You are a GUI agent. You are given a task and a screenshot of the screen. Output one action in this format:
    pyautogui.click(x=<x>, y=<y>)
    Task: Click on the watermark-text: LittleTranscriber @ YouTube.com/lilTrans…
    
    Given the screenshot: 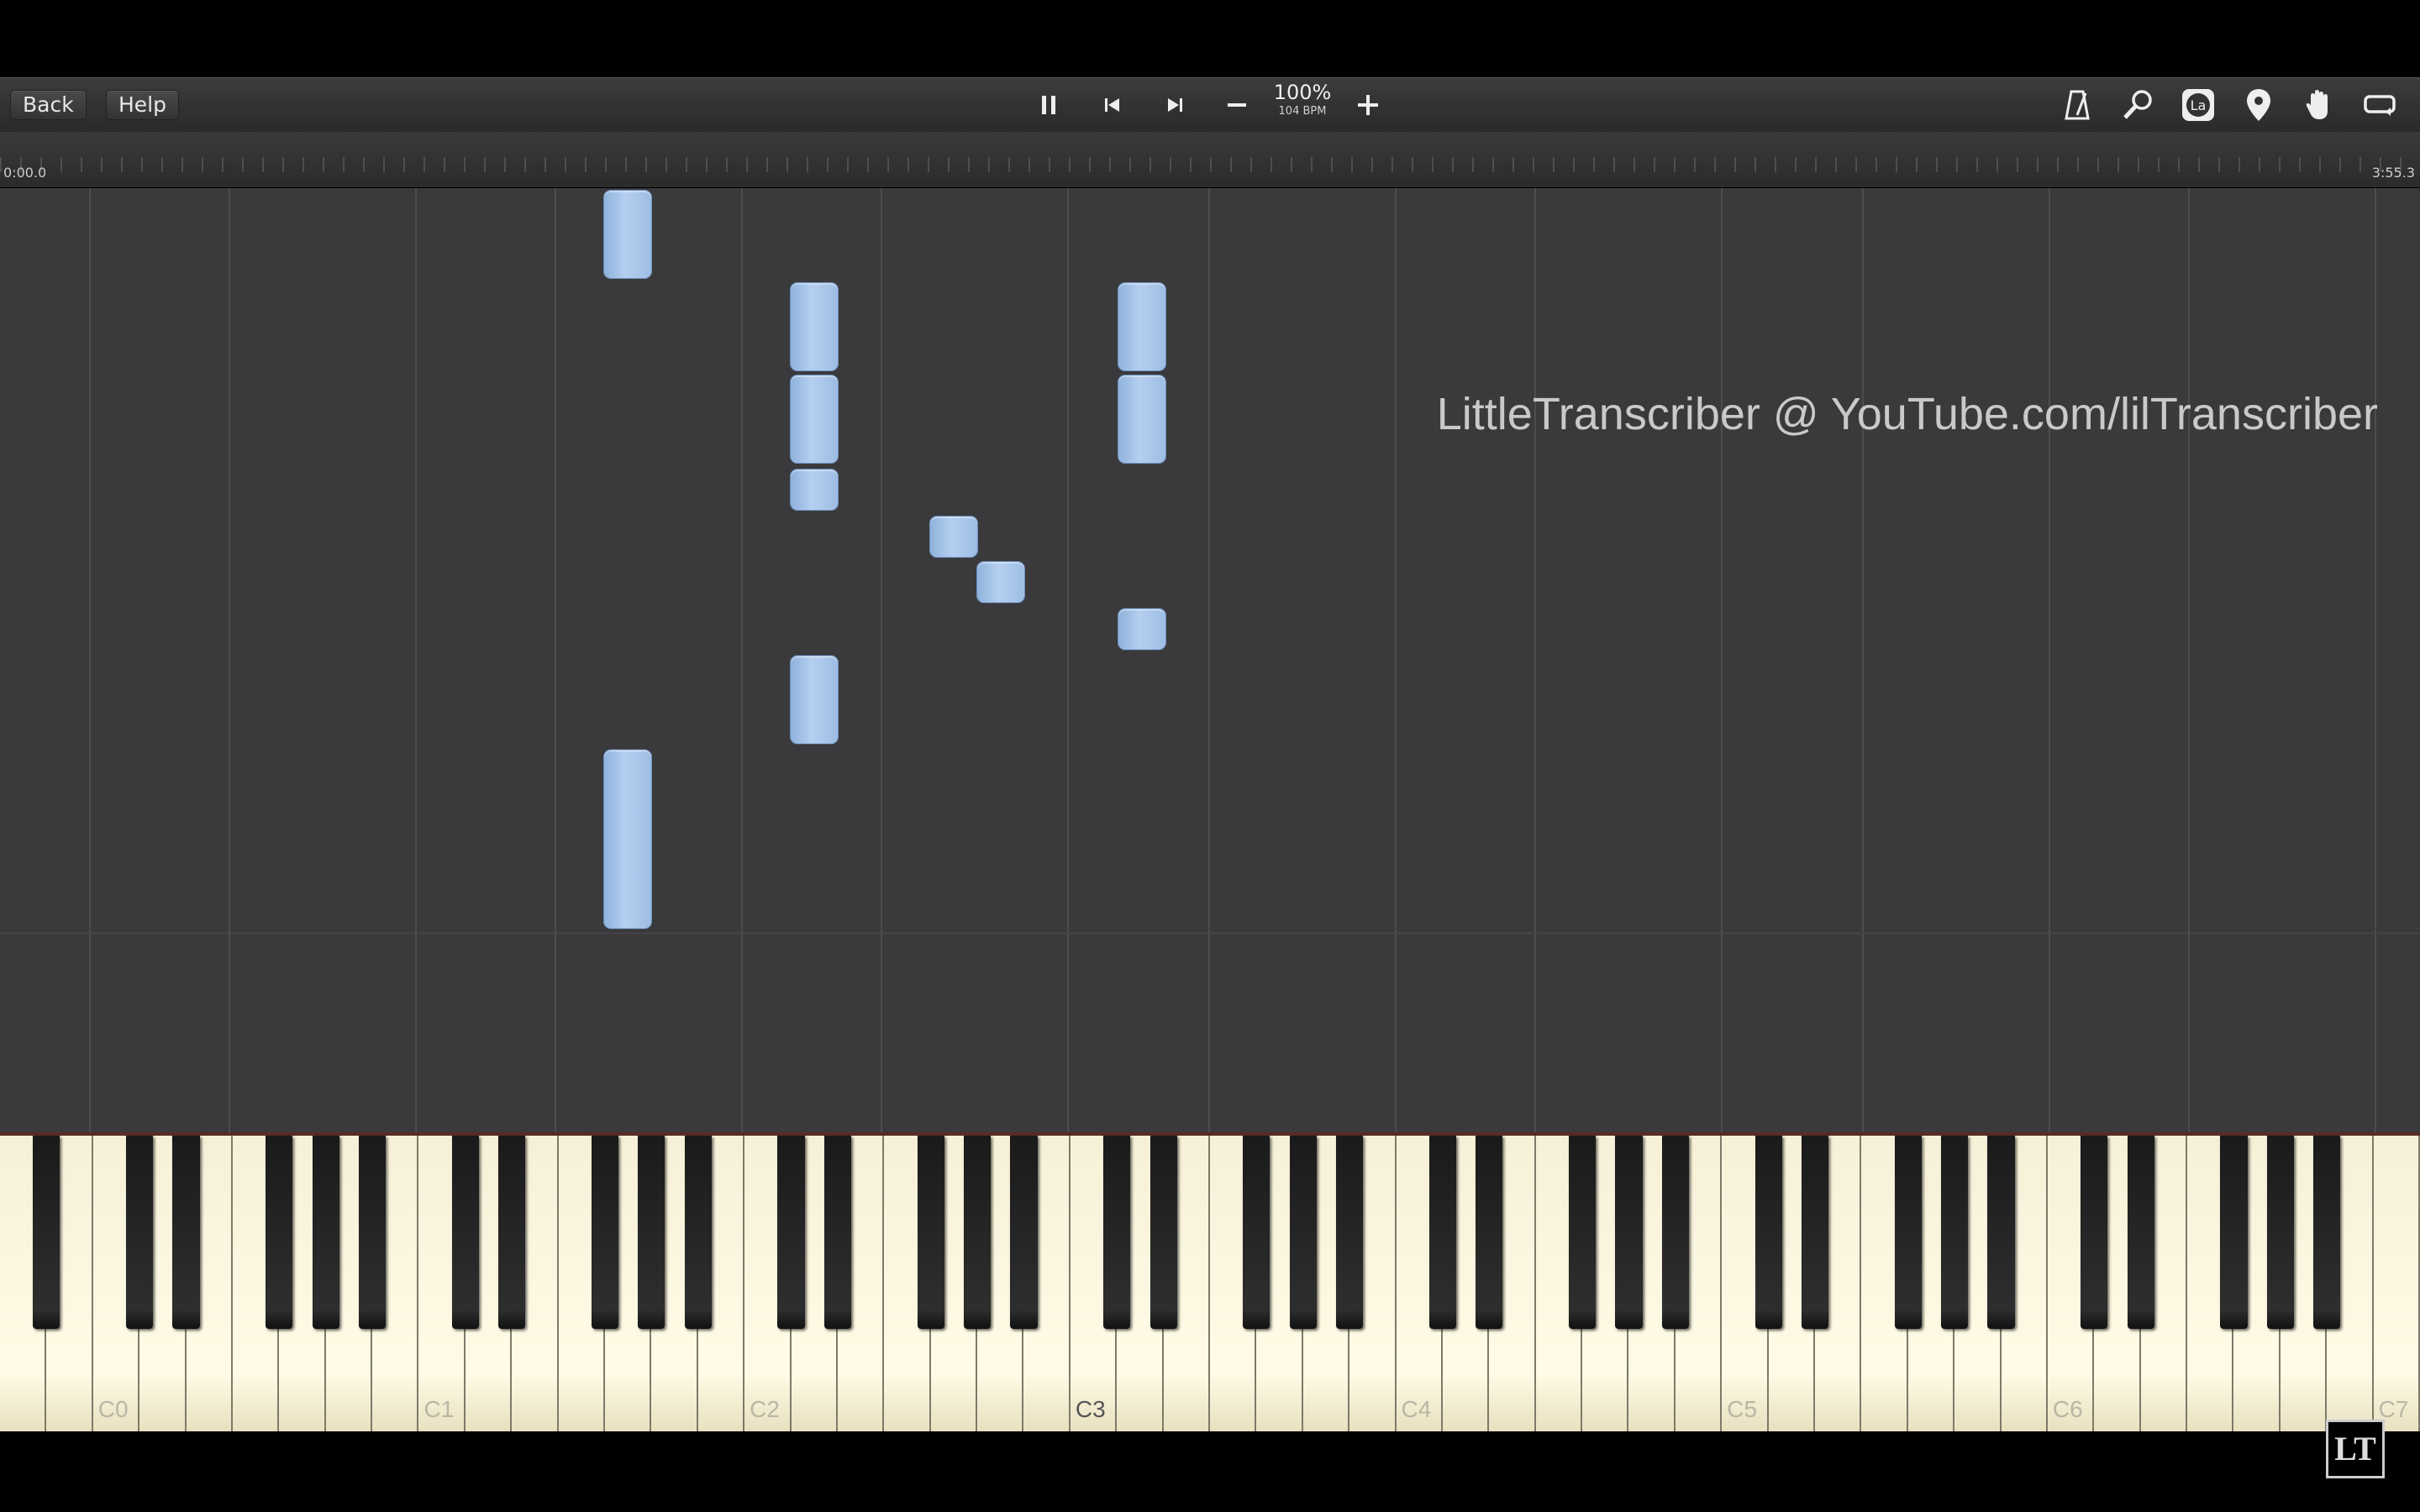 What is the action you would take?
    pyautogui.click(x=1907, y=414)
    